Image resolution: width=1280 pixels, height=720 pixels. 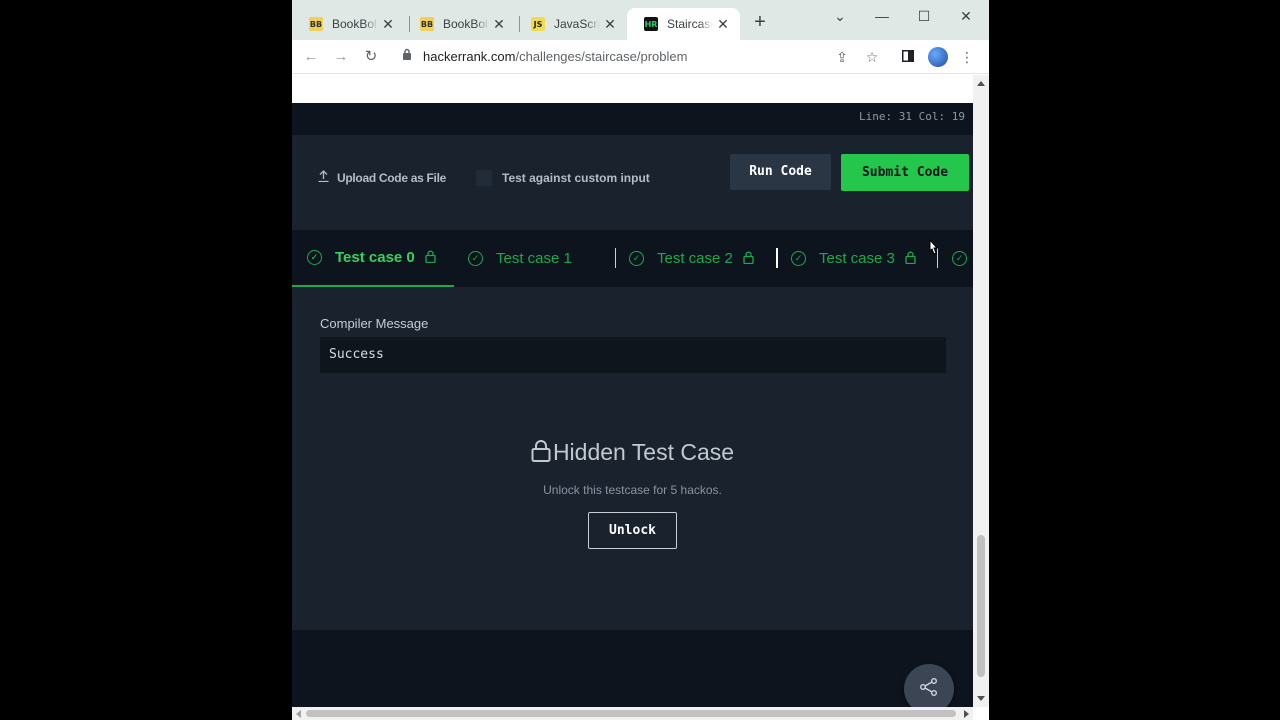 I want to click on javascript-favicon-icon: JS, so click(x=538, y=24).